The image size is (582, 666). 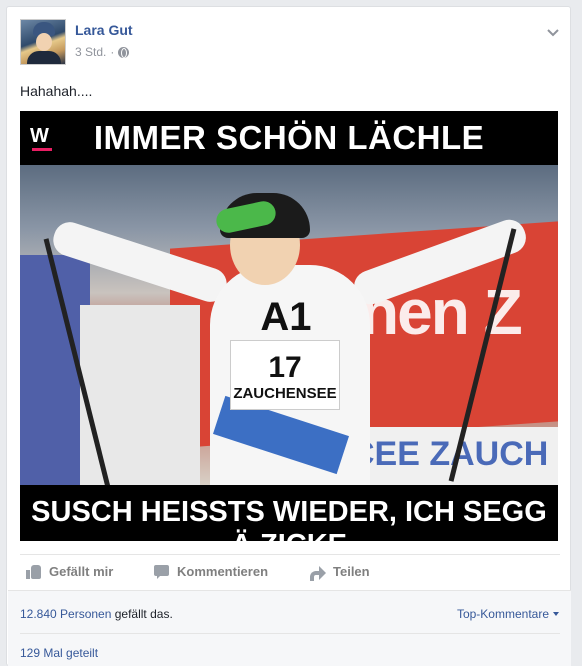 What do you see at coordinates (104, 30) in the screenshot?
I see `author-name: Lara Gut` at bounding box center [104, 30].